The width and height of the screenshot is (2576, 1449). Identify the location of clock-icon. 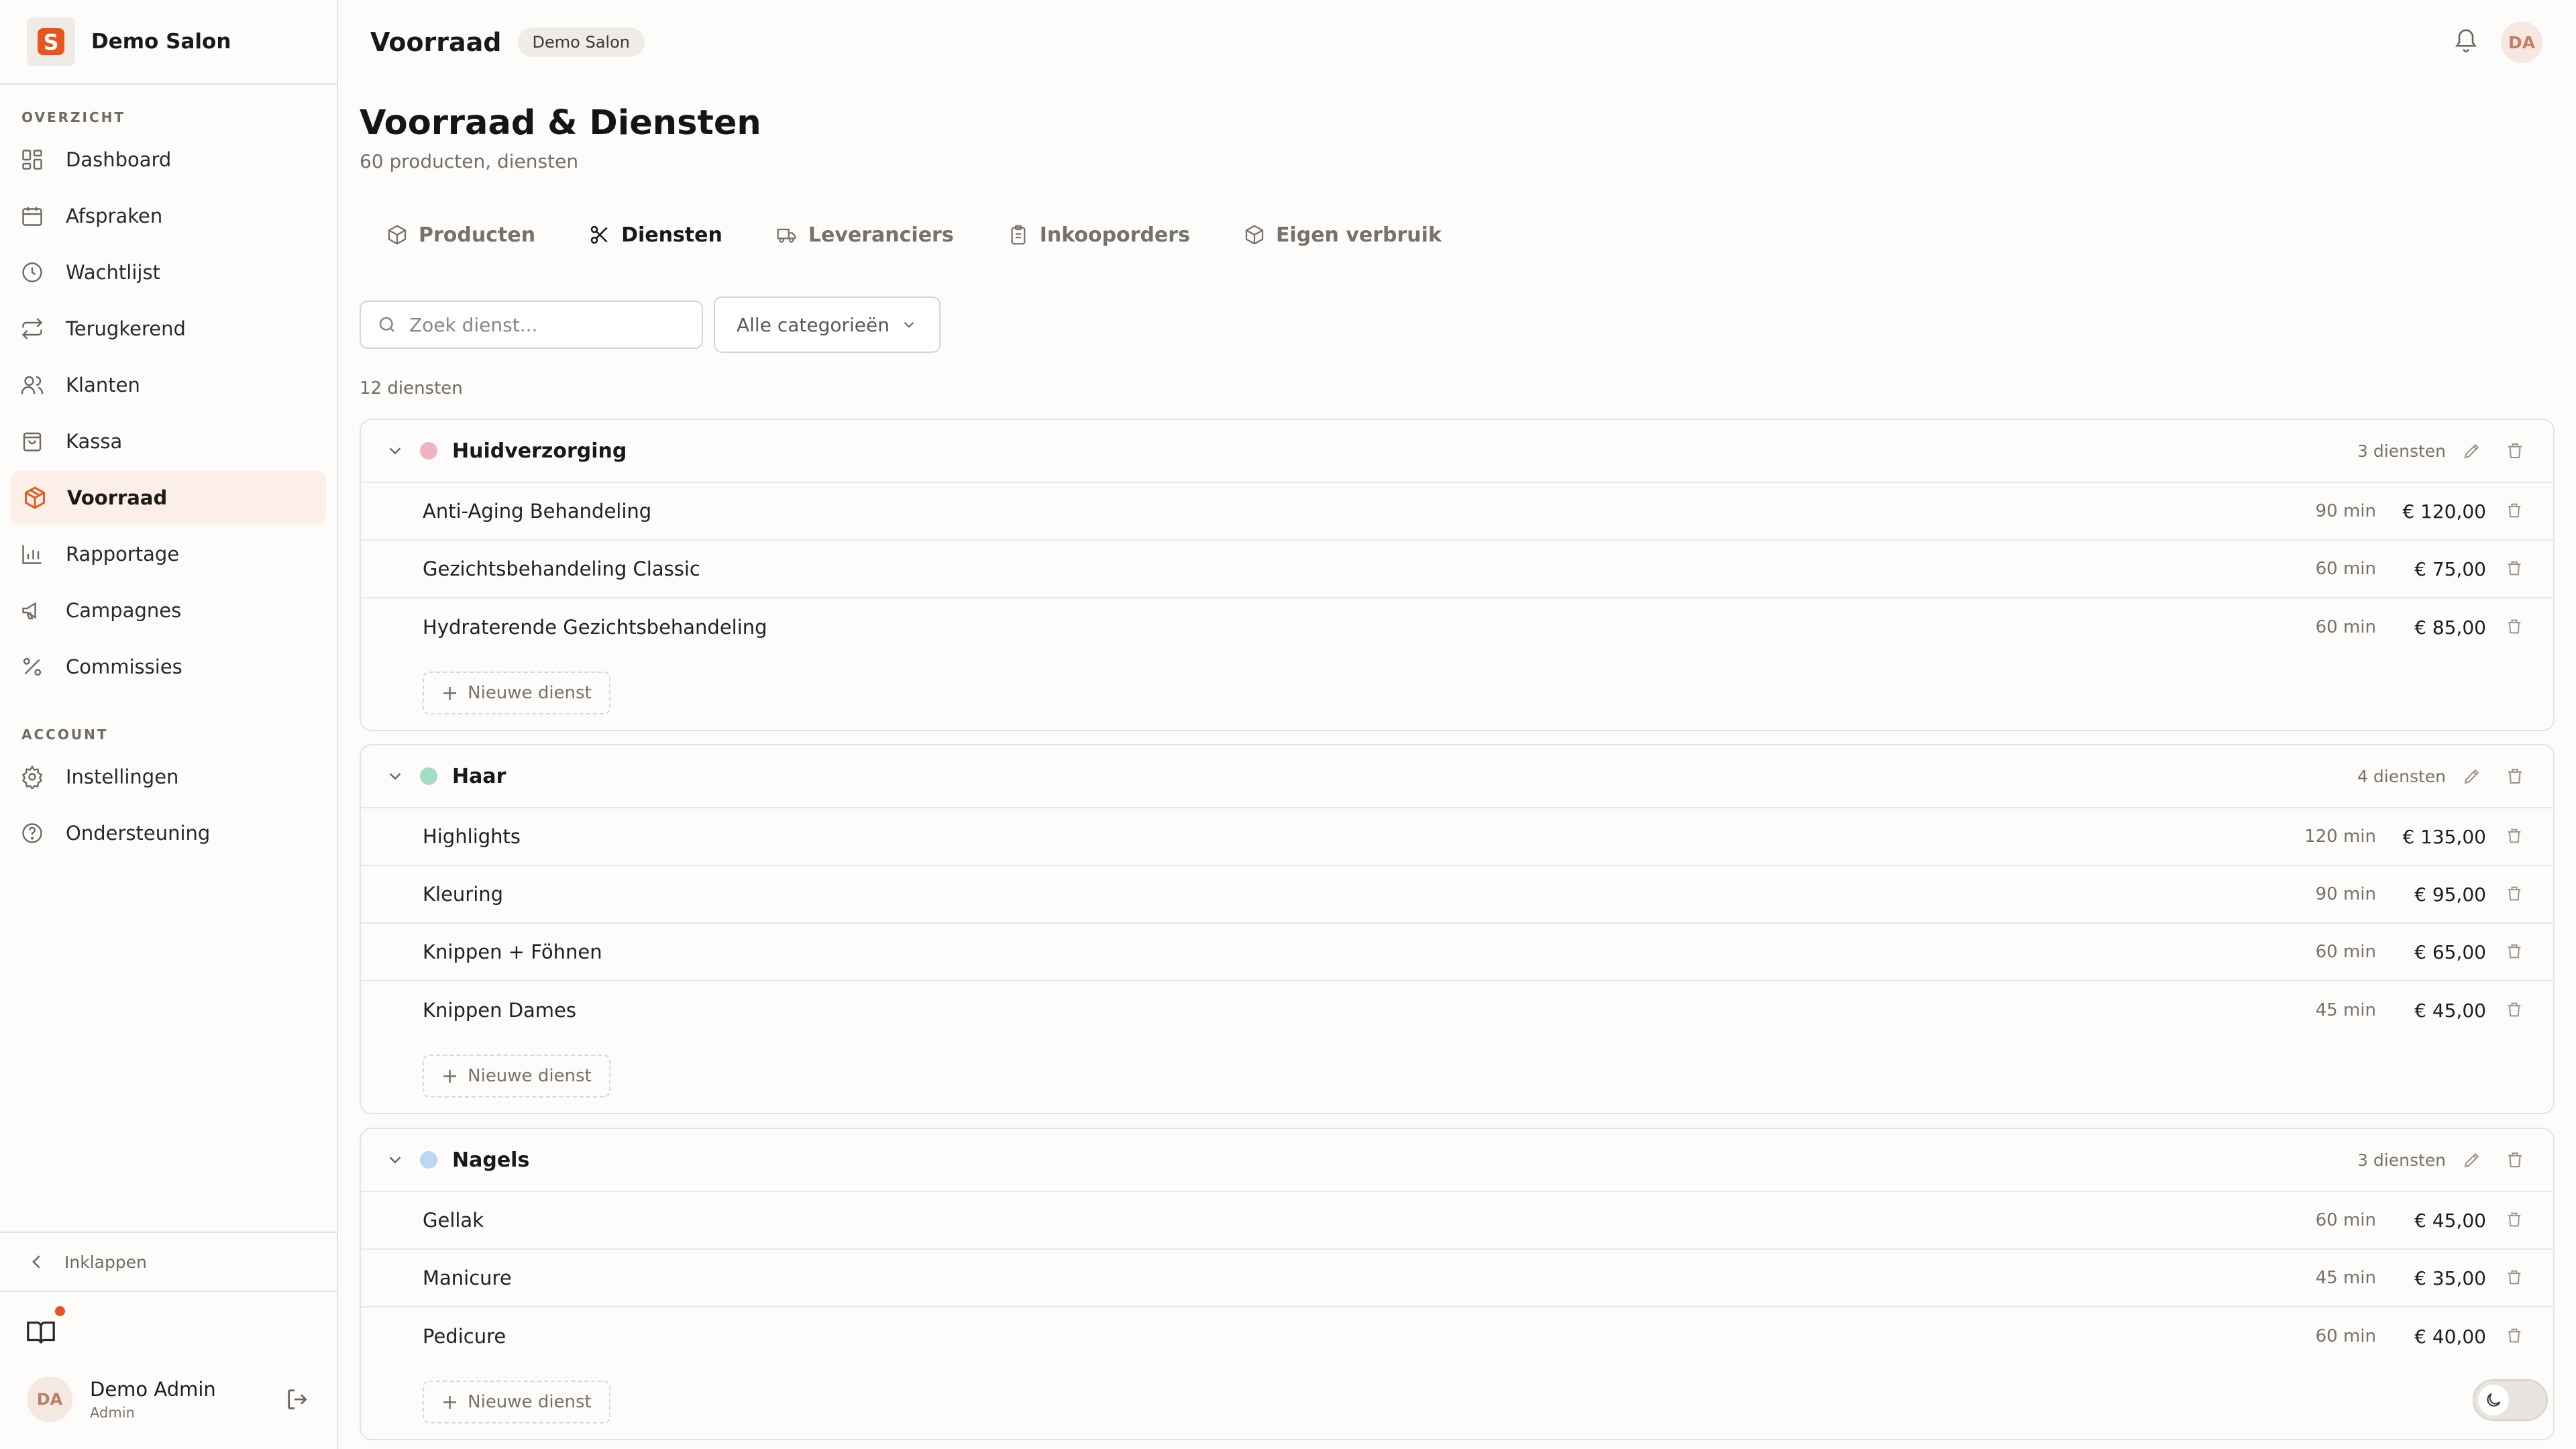
(32, 272).